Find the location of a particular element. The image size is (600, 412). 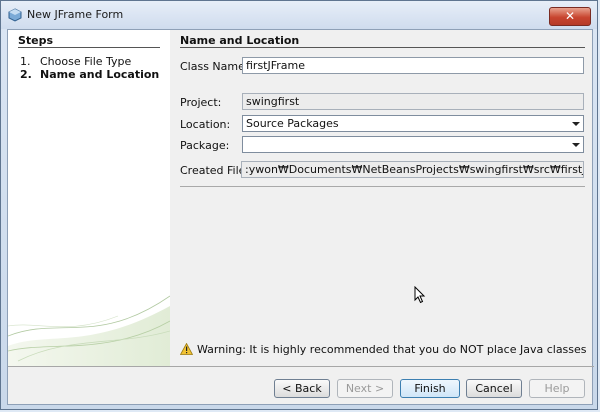

warning-icon is located at coordinates (186, 349).